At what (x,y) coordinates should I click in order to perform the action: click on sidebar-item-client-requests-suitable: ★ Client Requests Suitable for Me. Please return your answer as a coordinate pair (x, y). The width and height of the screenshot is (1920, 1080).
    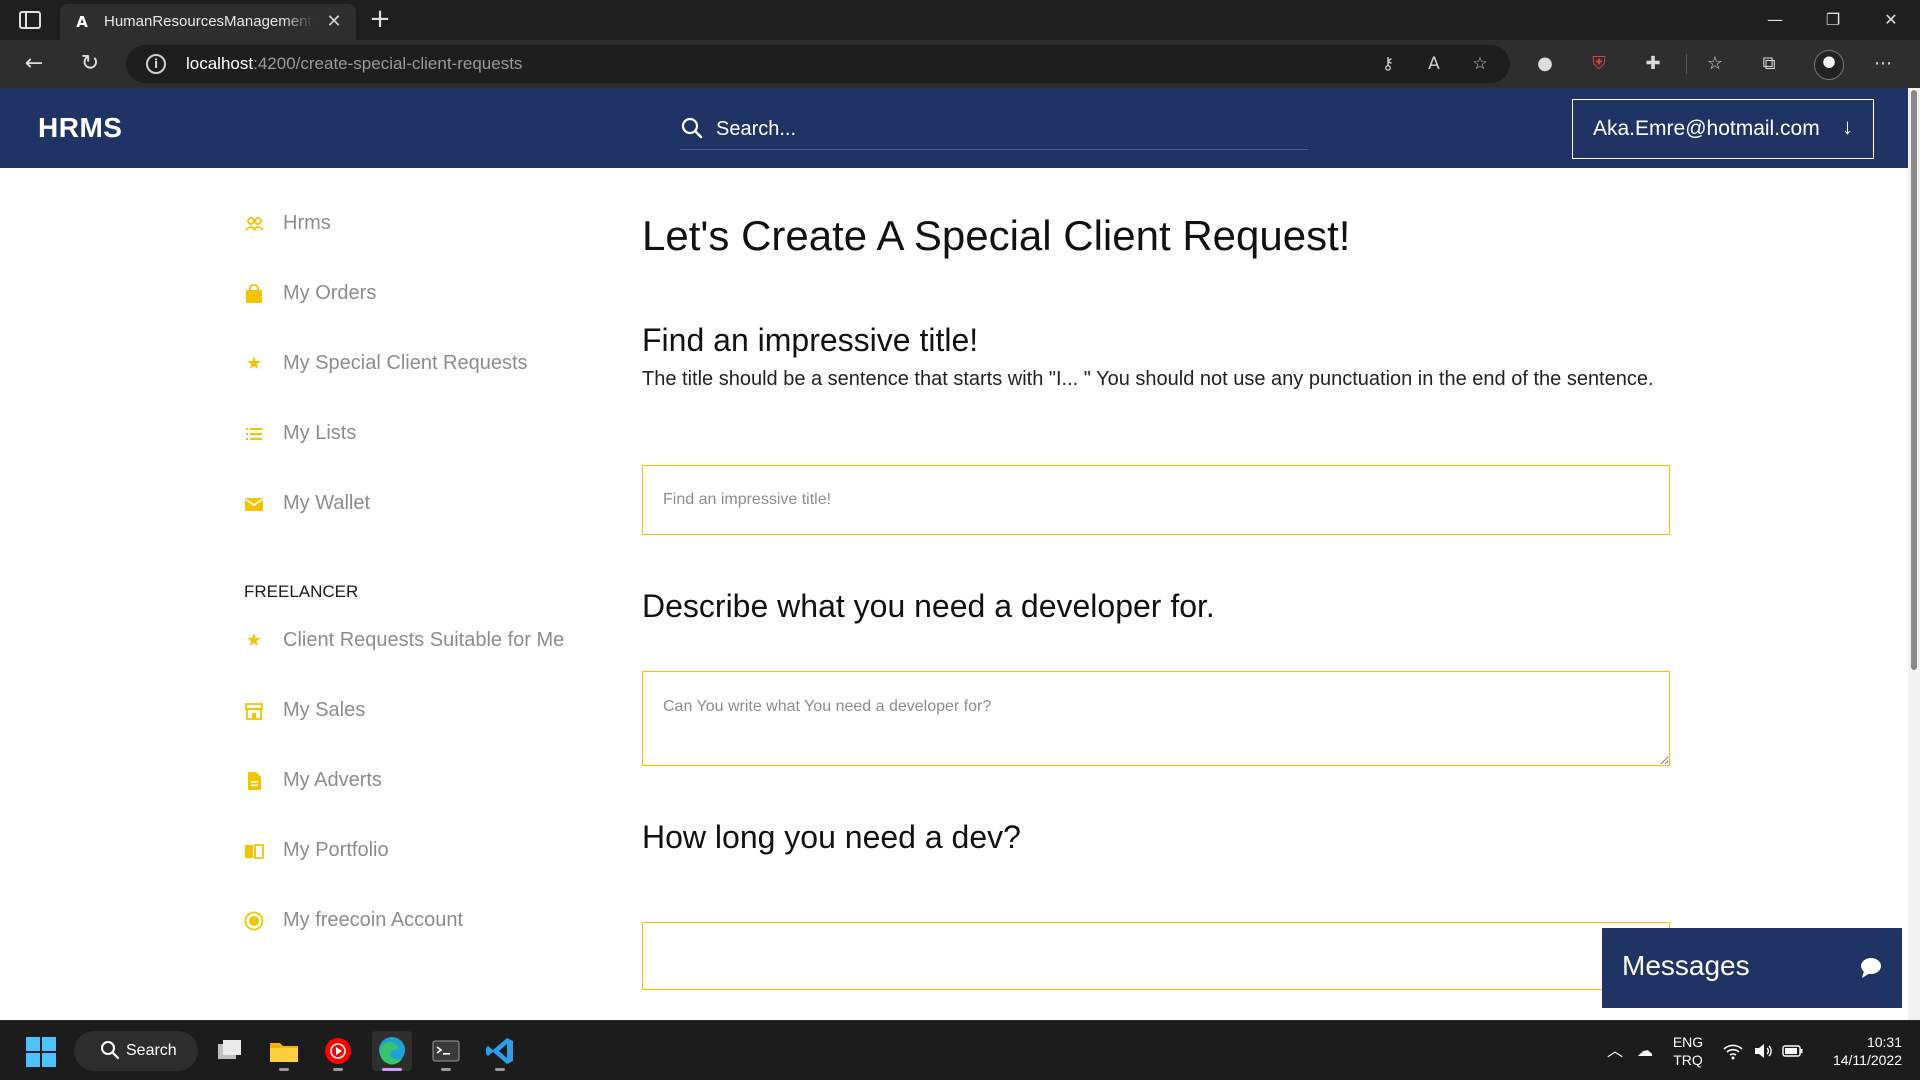
    Looking at the image, I should click on (424, 641).